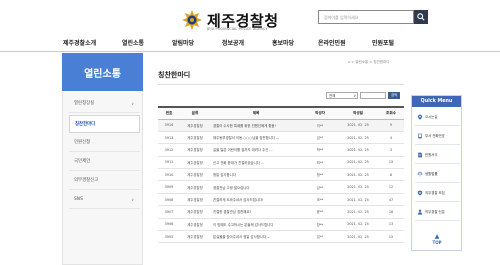 This screenshot has height=265, width=500. I want to click on sidebar-item-compliments: 칭찬한마디, so click(104, 124).